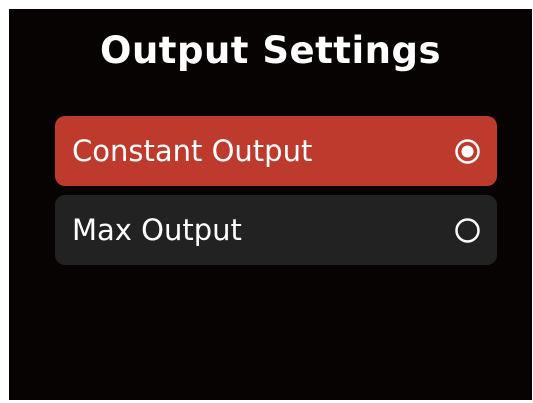 The width and height of the screenshot is (533, 403). What do you see at coordinates (467, 230) in the screenshot?
I see `radio-unselected-icon` at bounding box center [467, 230].